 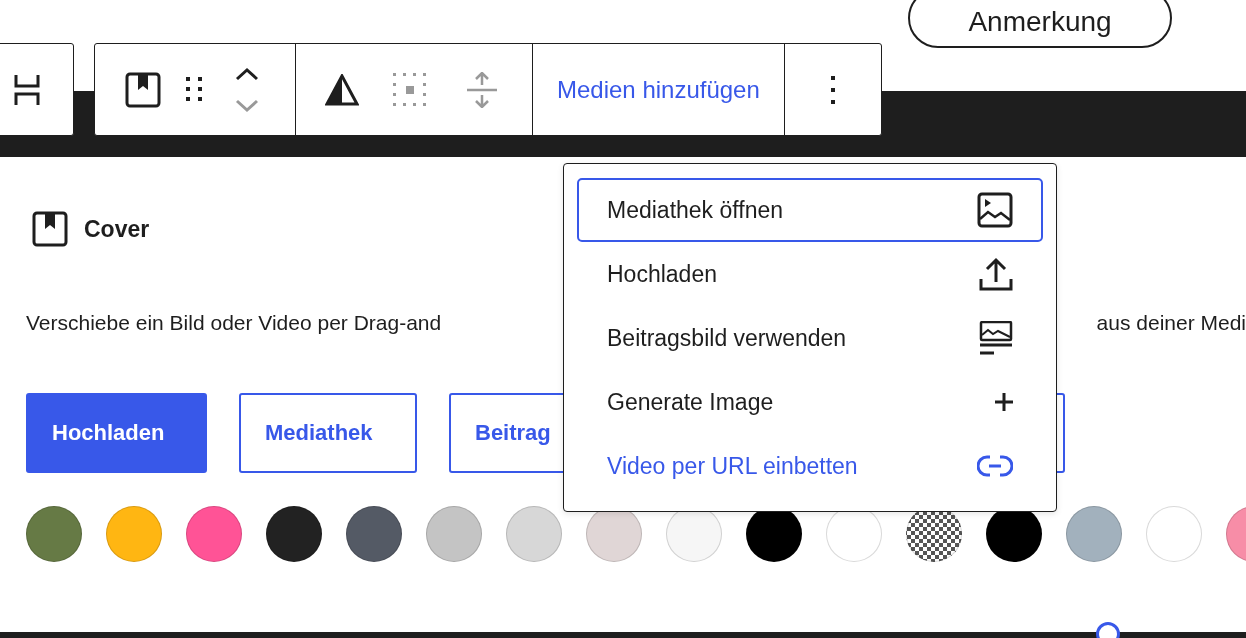 What do you see at coordinates (117, 229) in the screenshot?
I see `block-title: Cover` at bounding box center [117, 229].